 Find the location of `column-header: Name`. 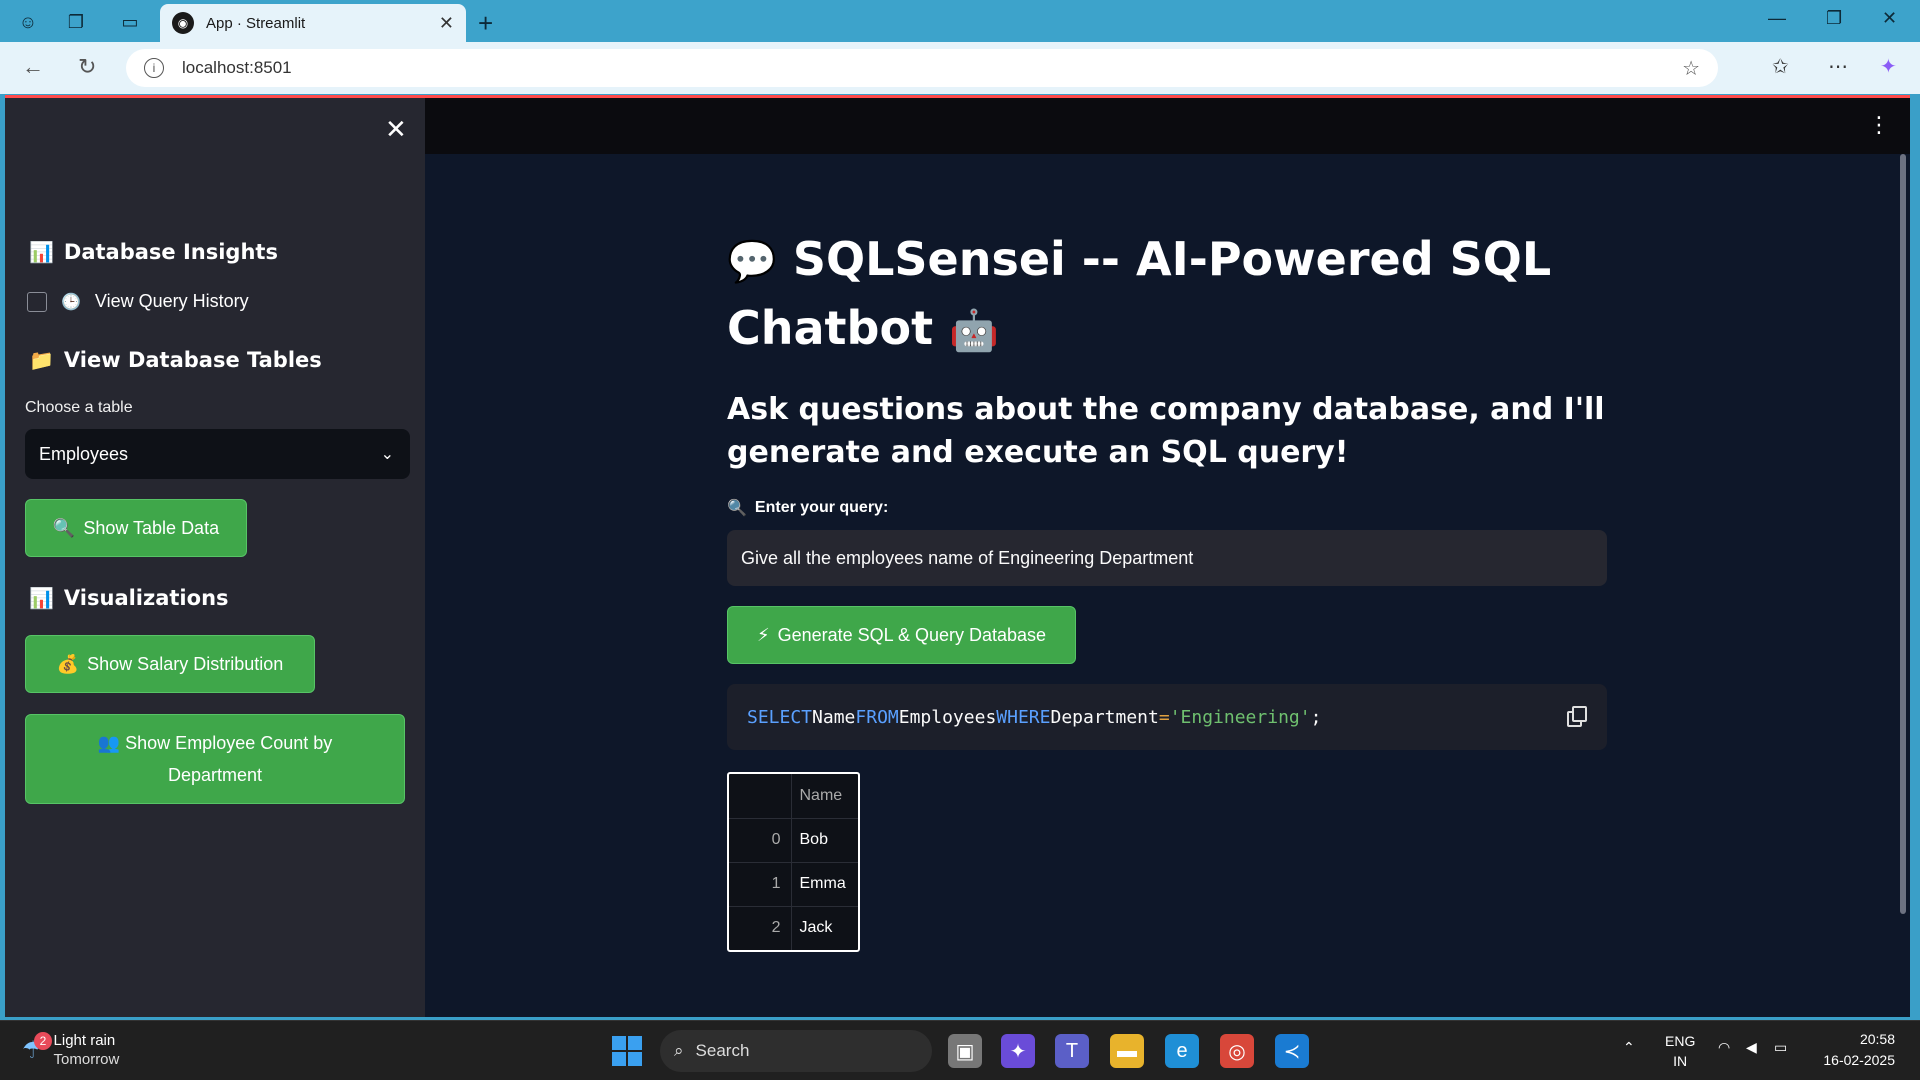

column-header: Name is located at coordinates (824, 796).